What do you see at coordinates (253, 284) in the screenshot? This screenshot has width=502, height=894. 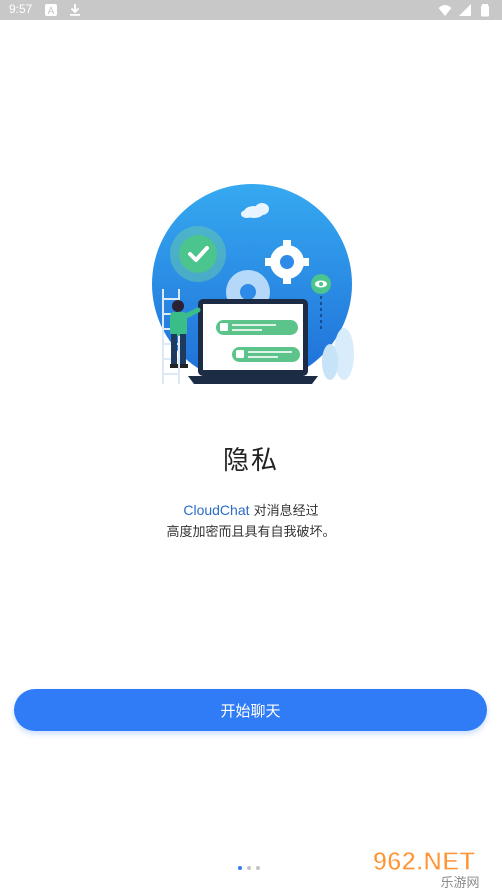 I see `privacy-illustration` at bounding box center [253, 284].